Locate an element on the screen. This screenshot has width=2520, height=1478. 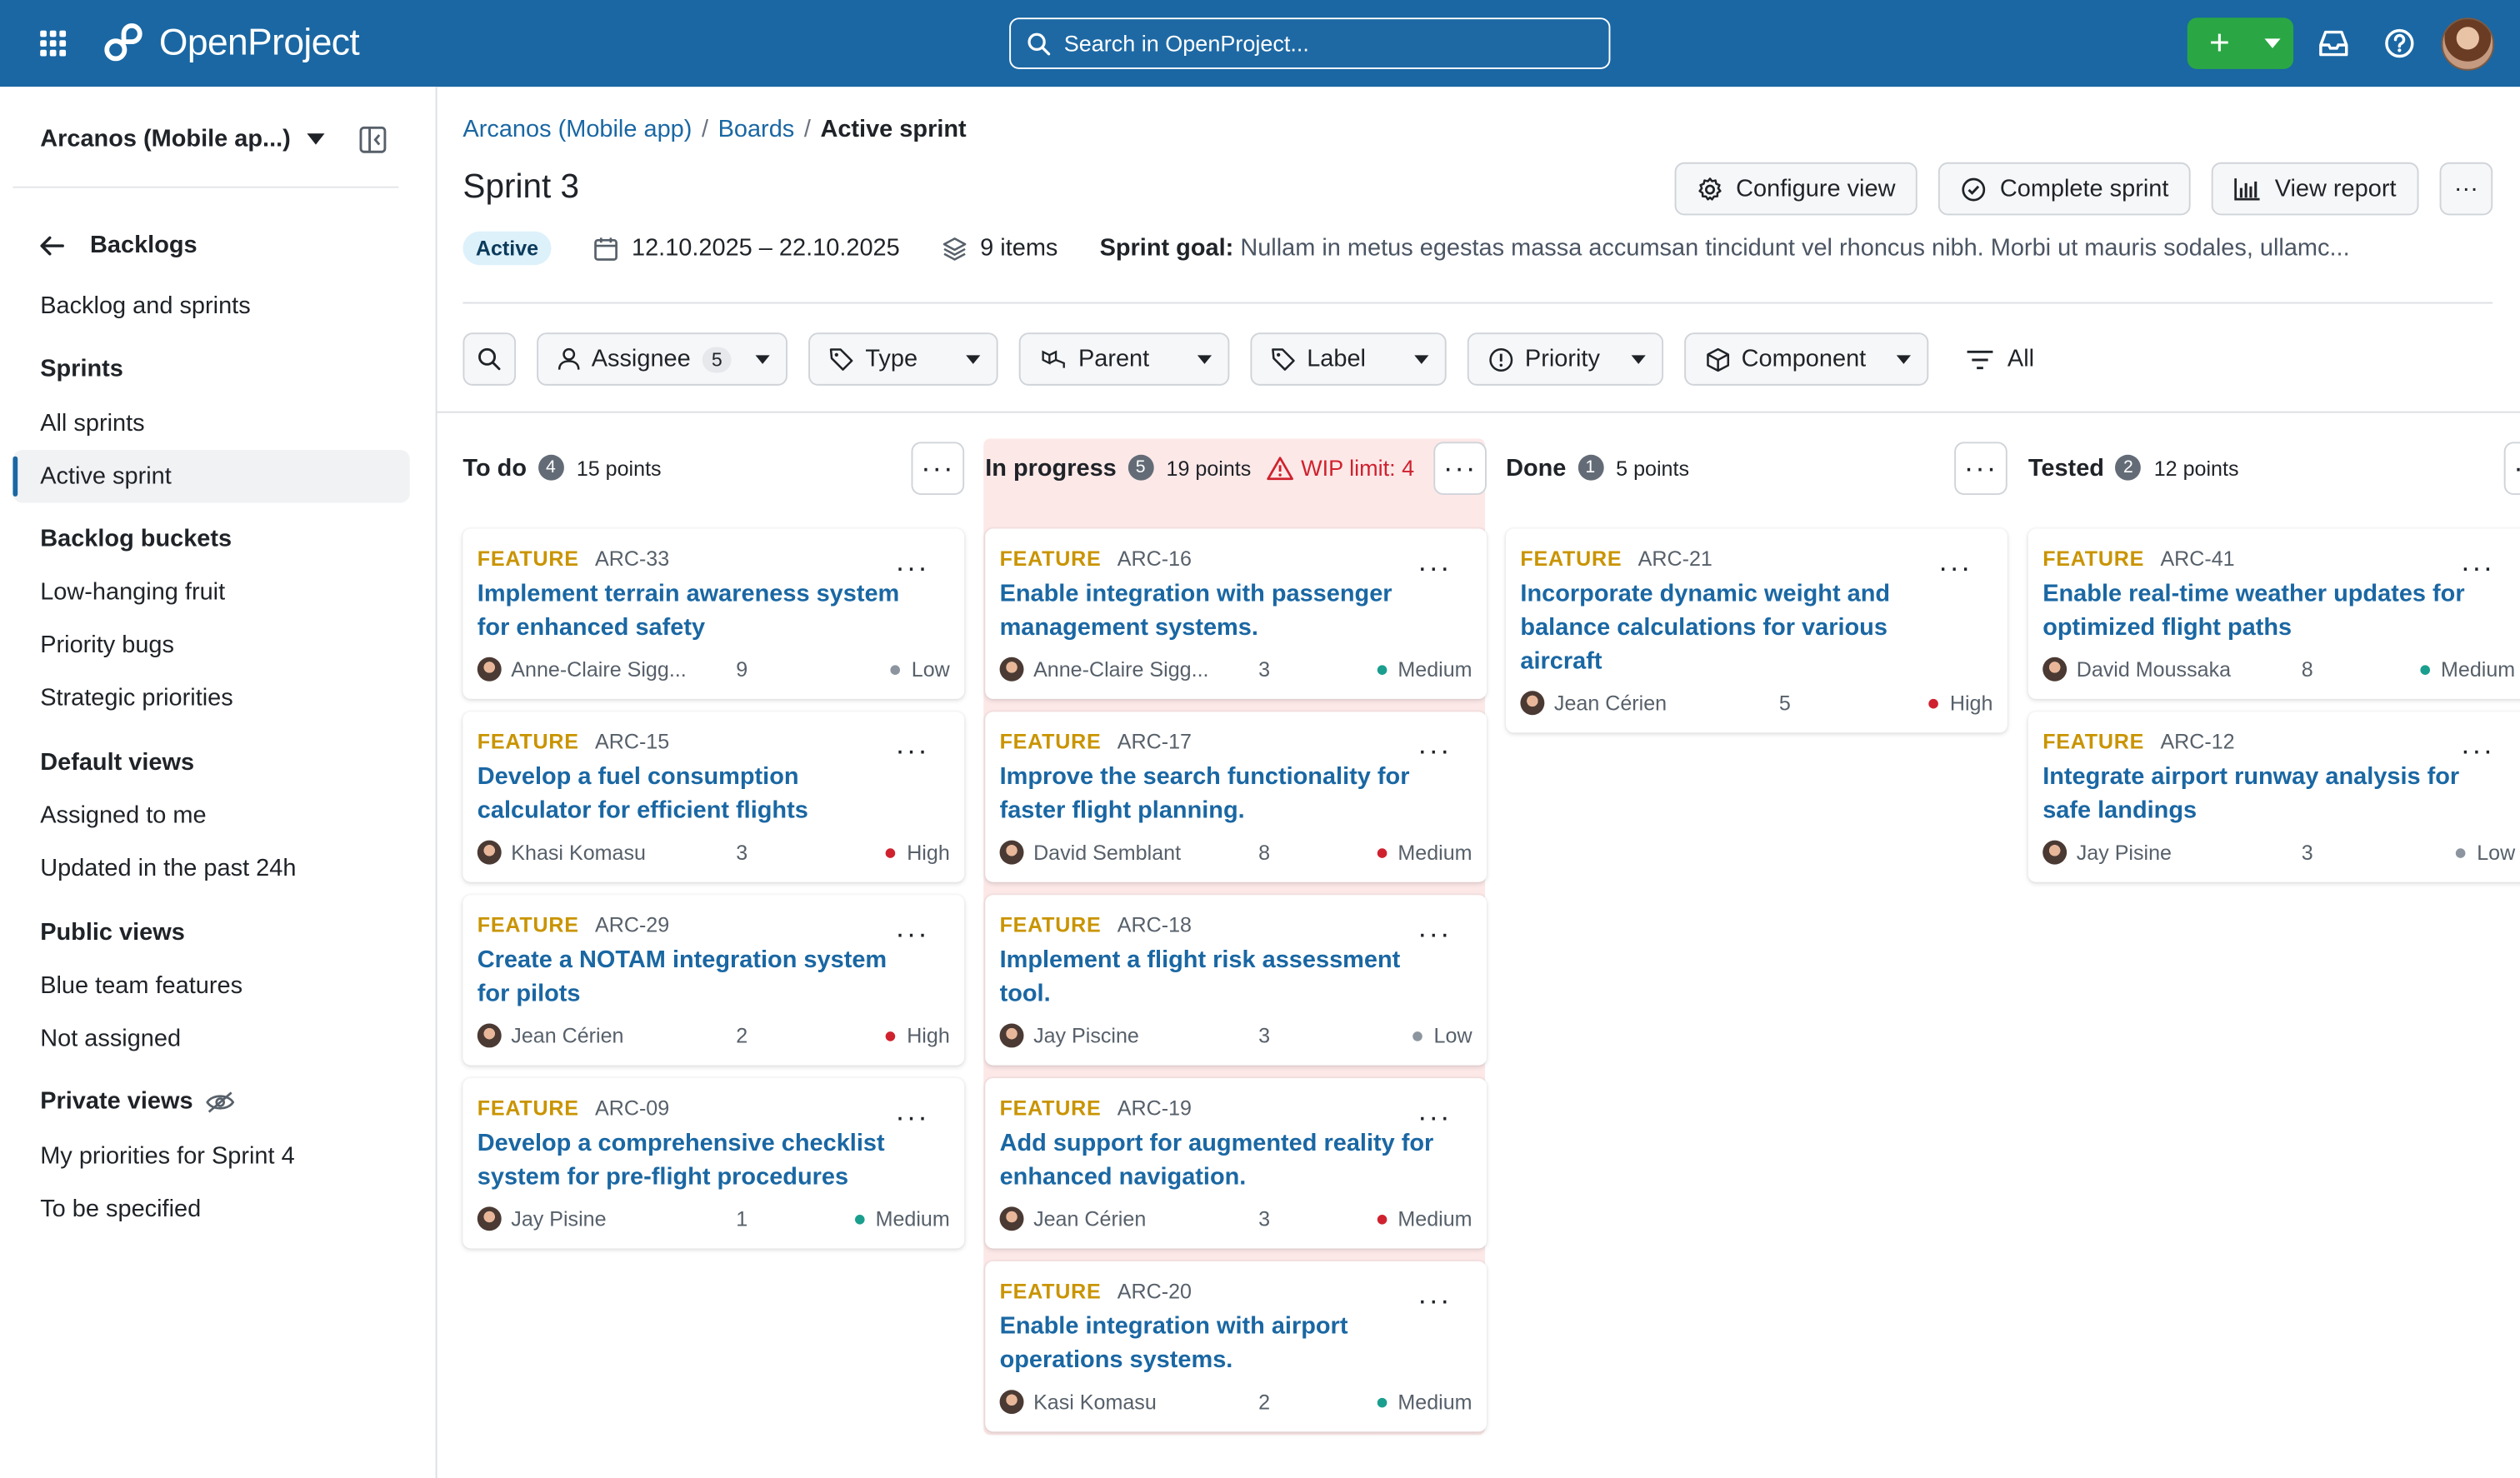
column-header: To do 4 15 points ··· is located at coordinates (713, 467).